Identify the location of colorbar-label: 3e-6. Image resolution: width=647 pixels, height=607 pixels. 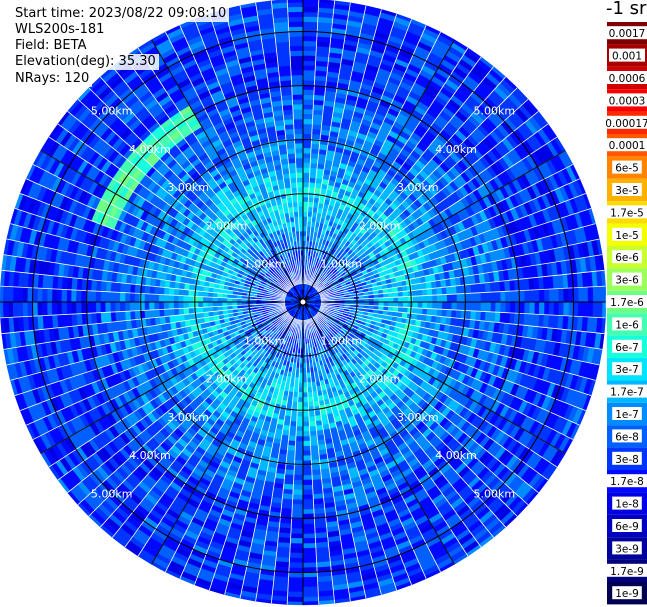
(627, 281).